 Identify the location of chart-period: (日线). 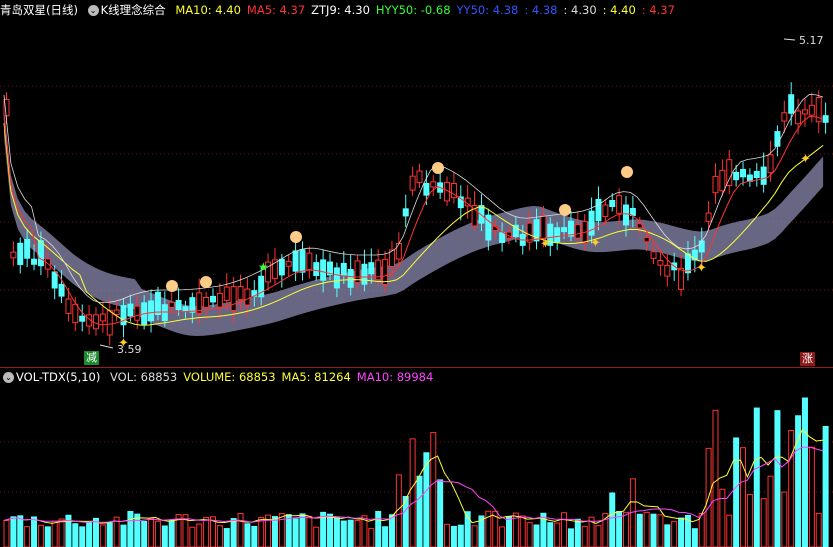
(62, 10).